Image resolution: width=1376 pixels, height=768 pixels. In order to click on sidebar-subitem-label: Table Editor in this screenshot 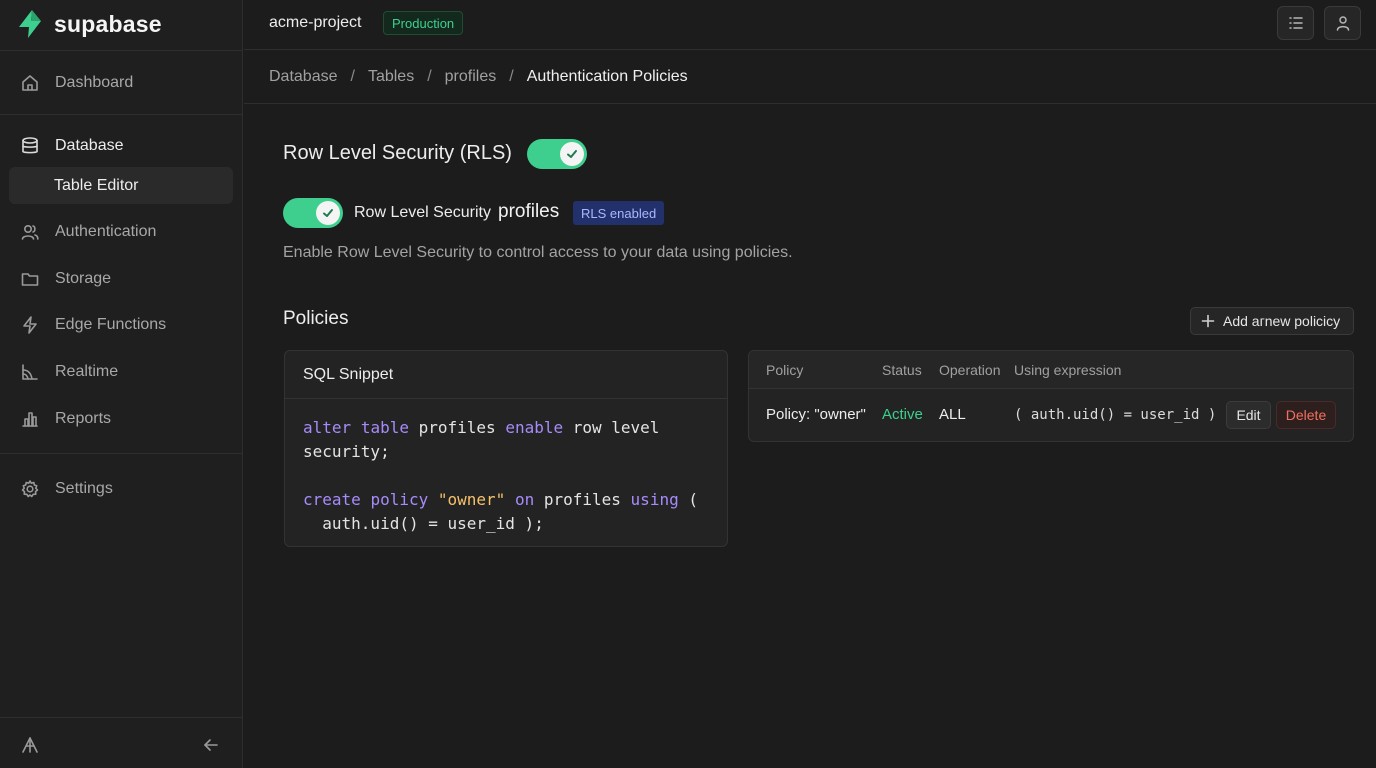, I will do `click(96, 185)`.